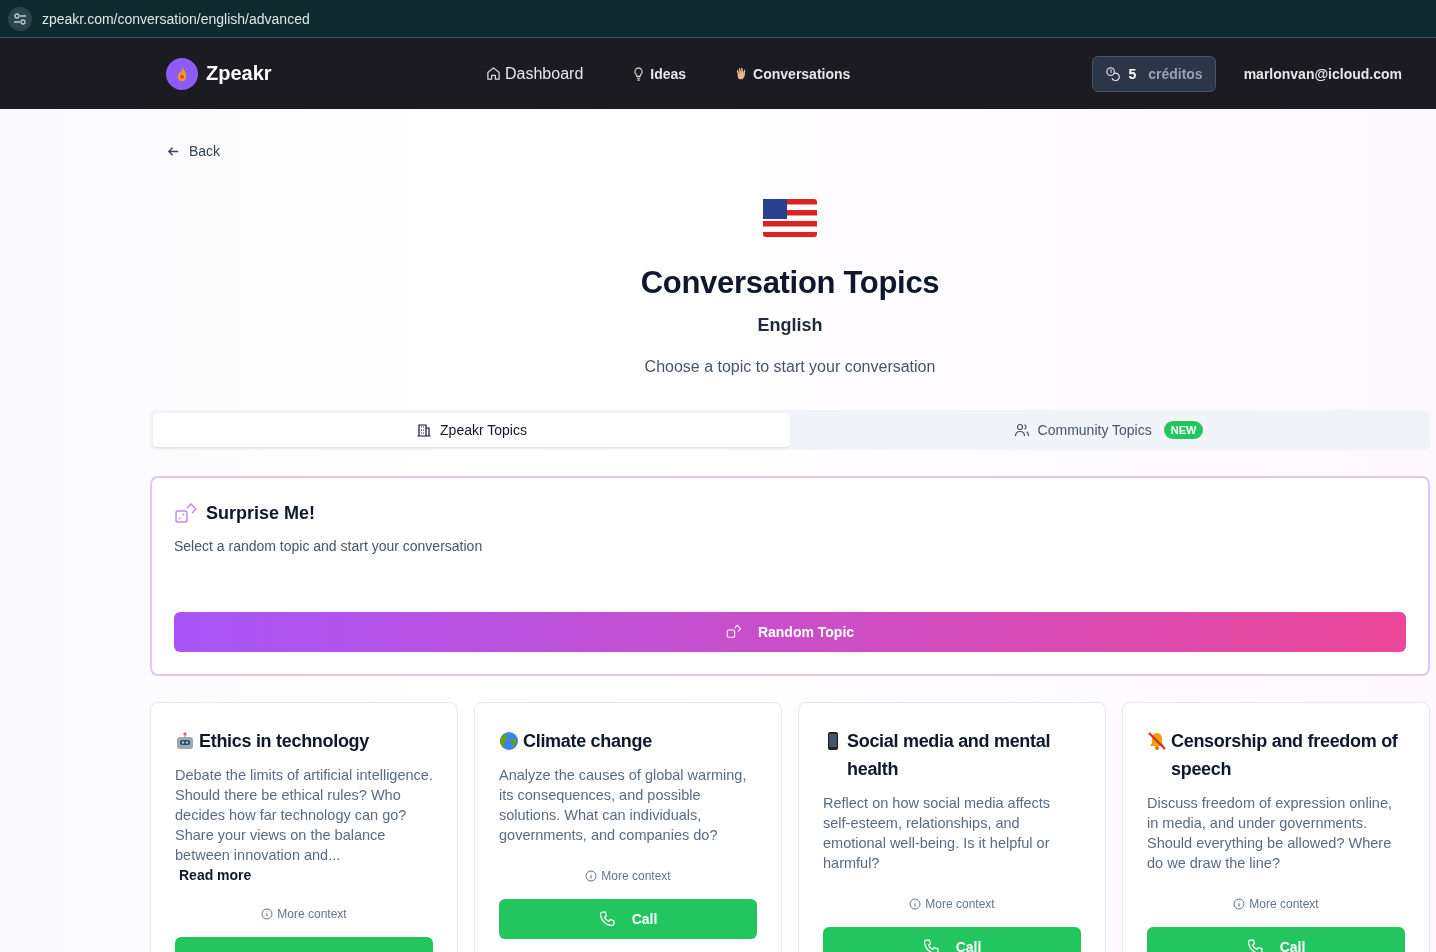 Image resolution: width=1436 pixels, height=952 pixels. I want to click on topic-description: Analyze the causes of global warming, its consequences, and possible solutions. What can individuals, governments, and companies do?, so click(623, 805).